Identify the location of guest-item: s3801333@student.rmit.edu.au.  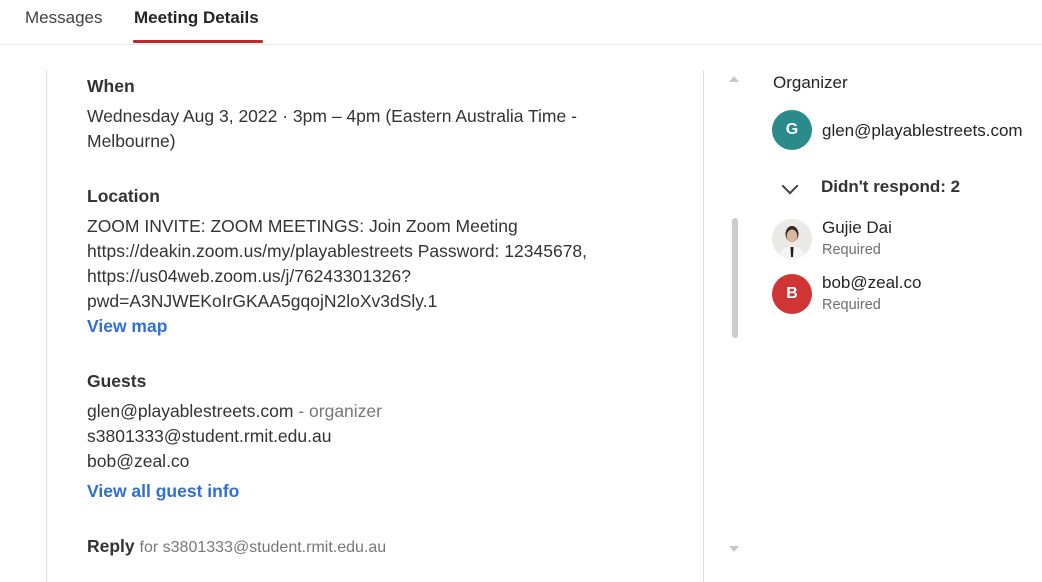
(367, 436).